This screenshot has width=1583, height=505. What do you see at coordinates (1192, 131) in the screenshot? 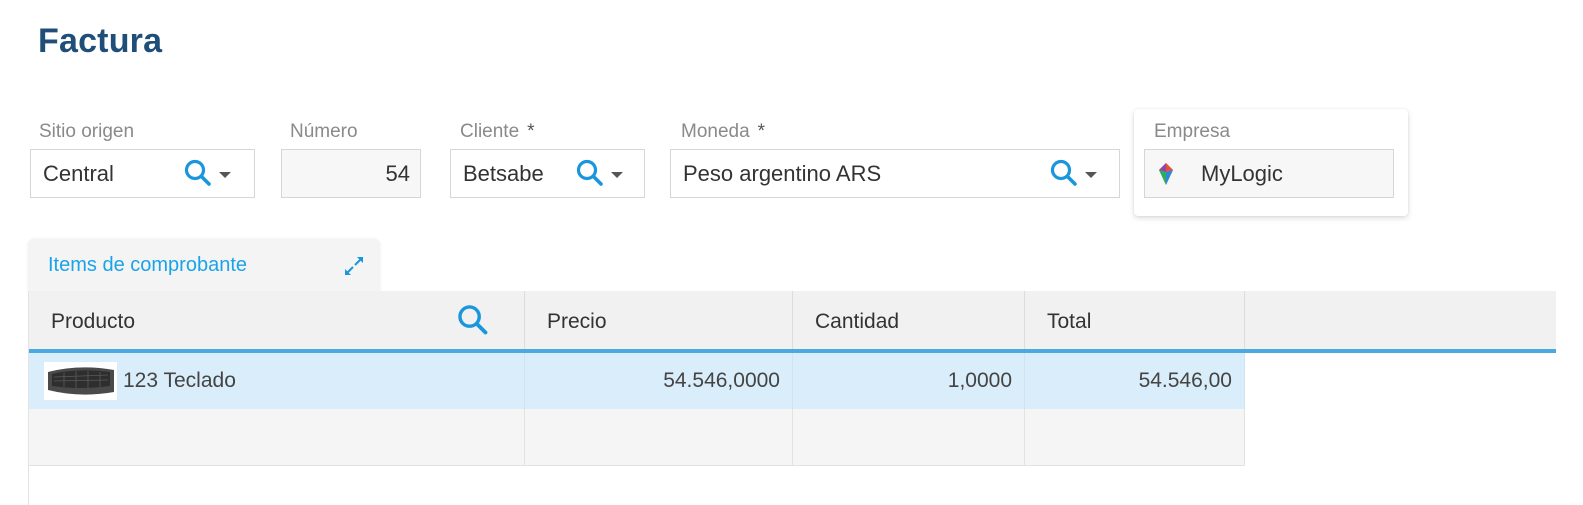
I see `empresa-label: Empresa` at bounding box center [1192, 131].